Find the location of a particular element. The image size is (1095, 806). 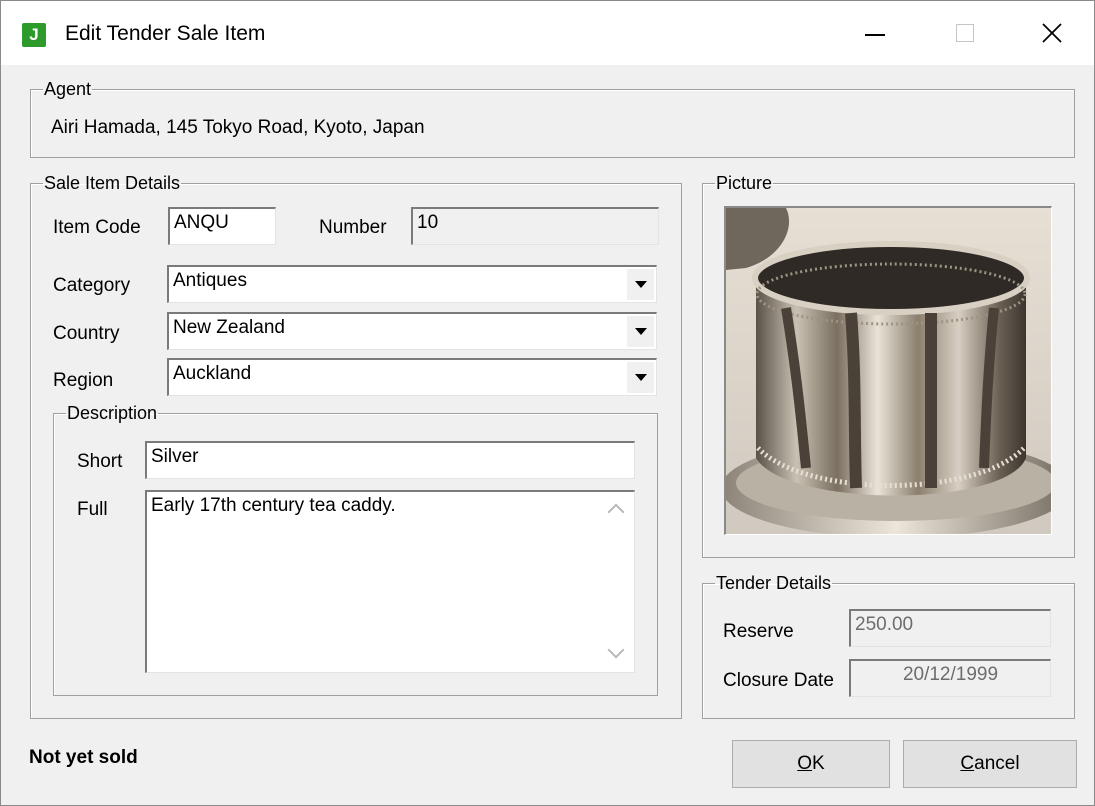

sale-status: Not yet sold is located at coordinates (83, 757).